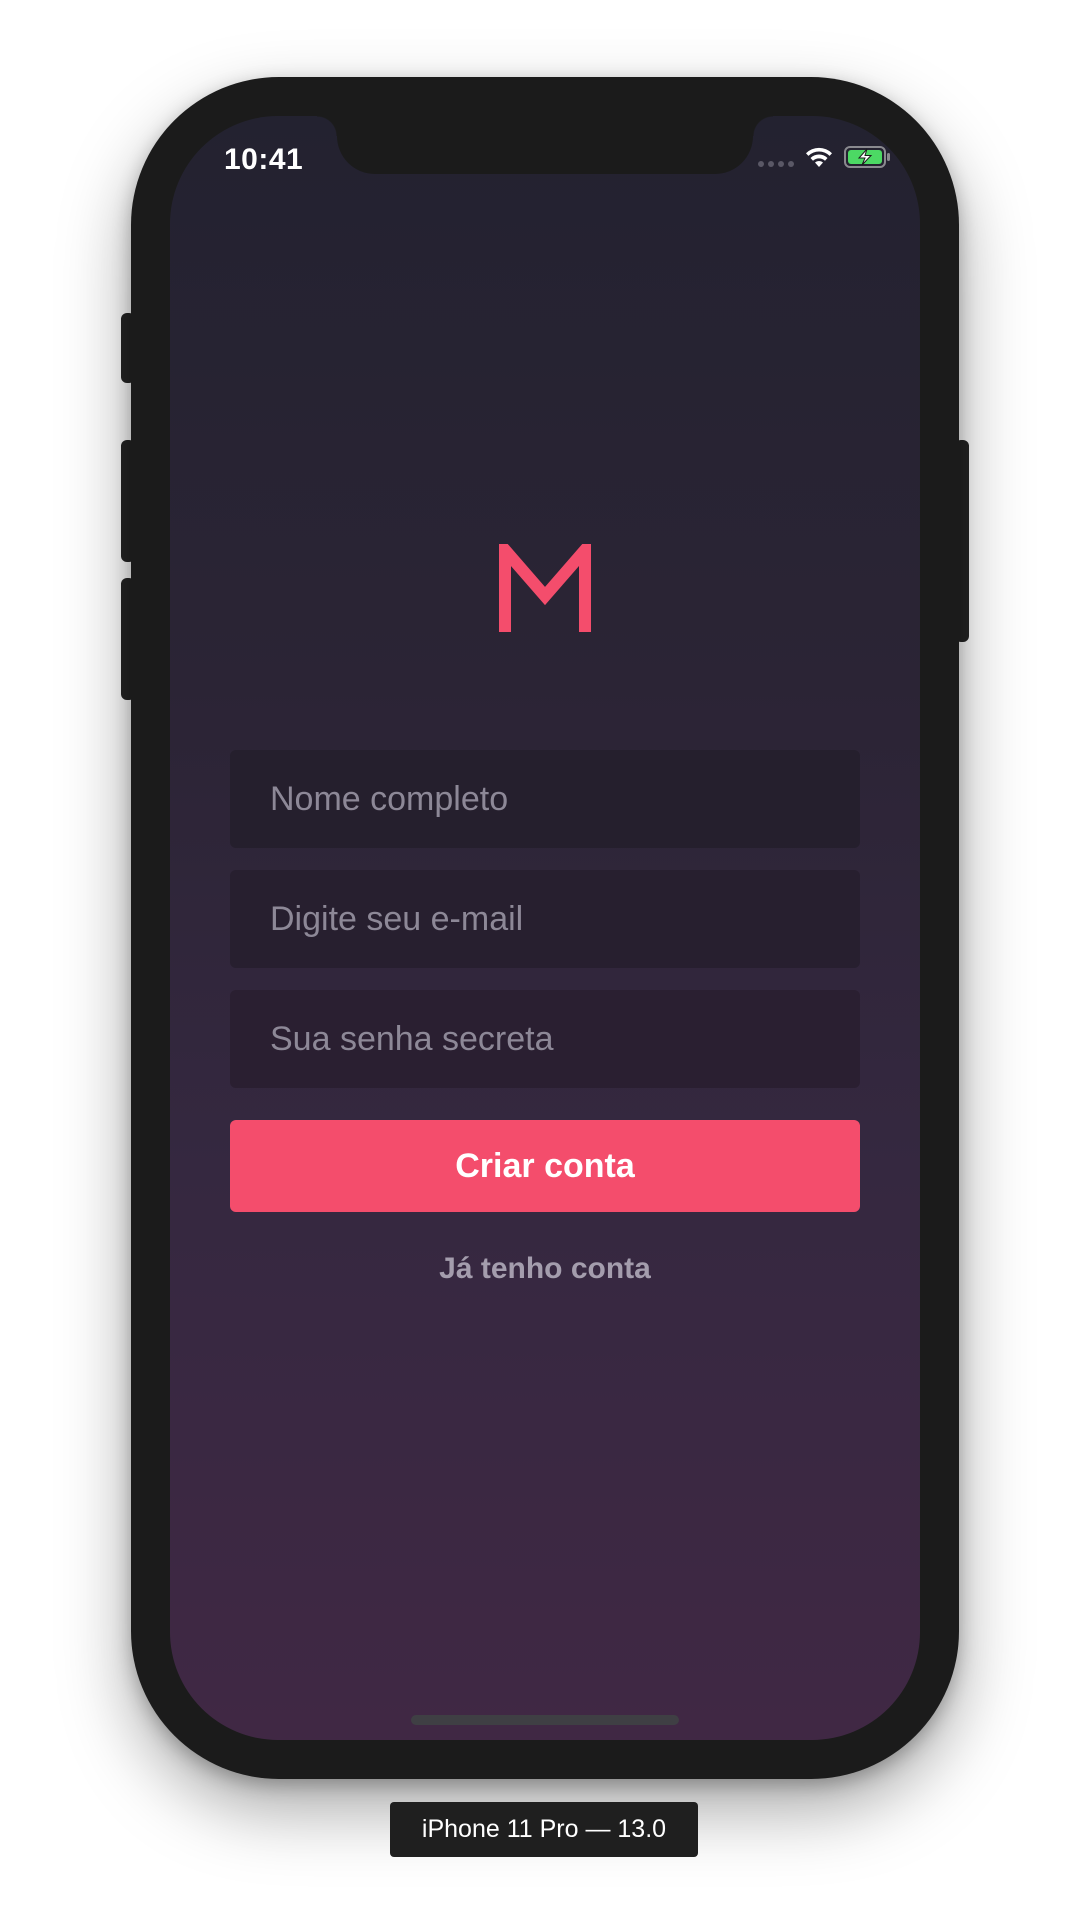  I want to click on app-logo, so click(545, 593).